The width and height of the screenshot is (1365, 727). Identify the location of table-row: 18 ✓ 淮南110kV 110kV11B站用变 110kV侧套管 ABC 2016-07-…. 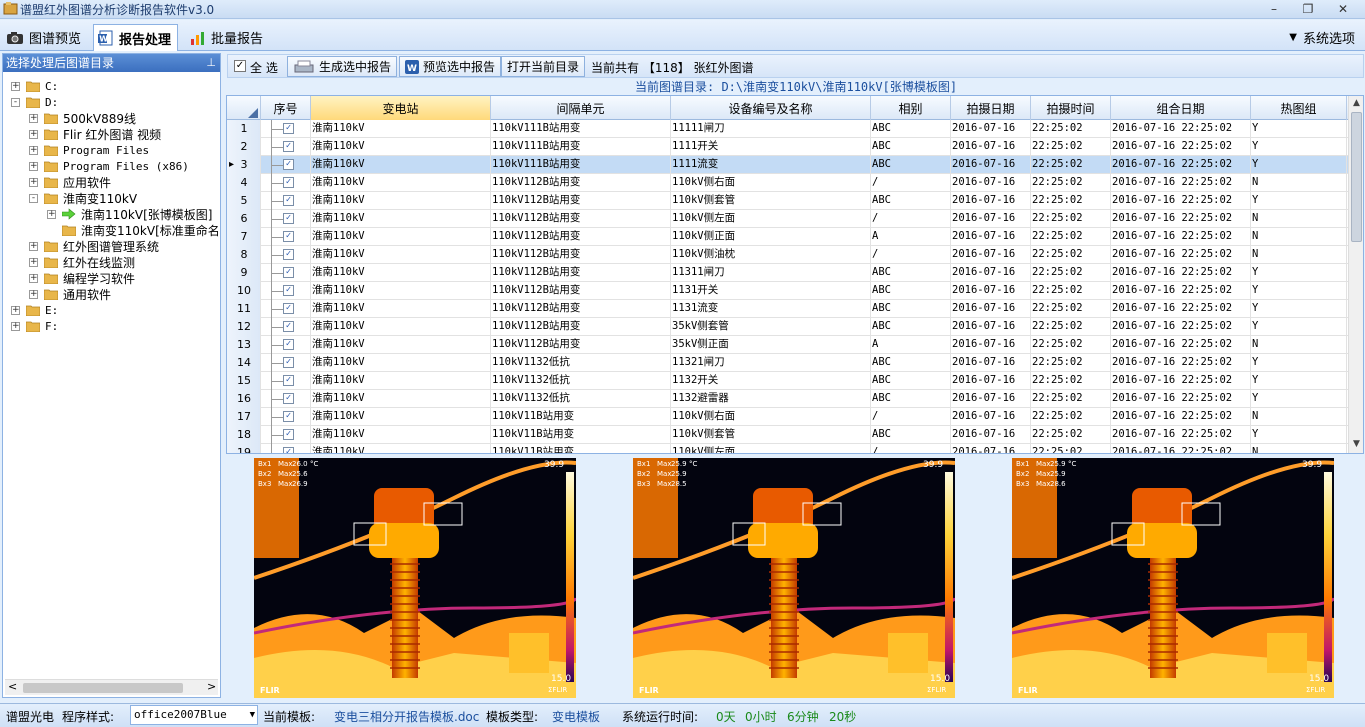
(788, 435).